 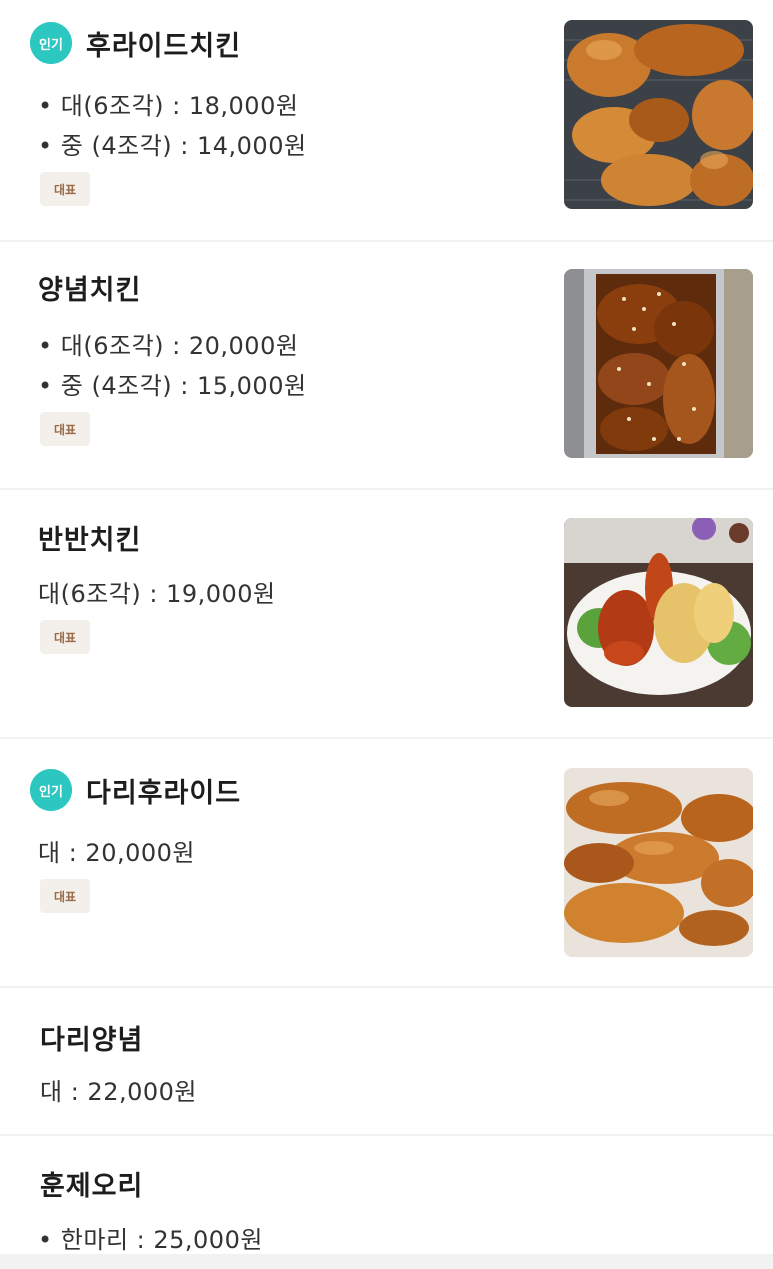 What do you see at coordinates (658, 114) in the screenshot?
I see `fried-chicken-photo` at bounding box center [658, 114].